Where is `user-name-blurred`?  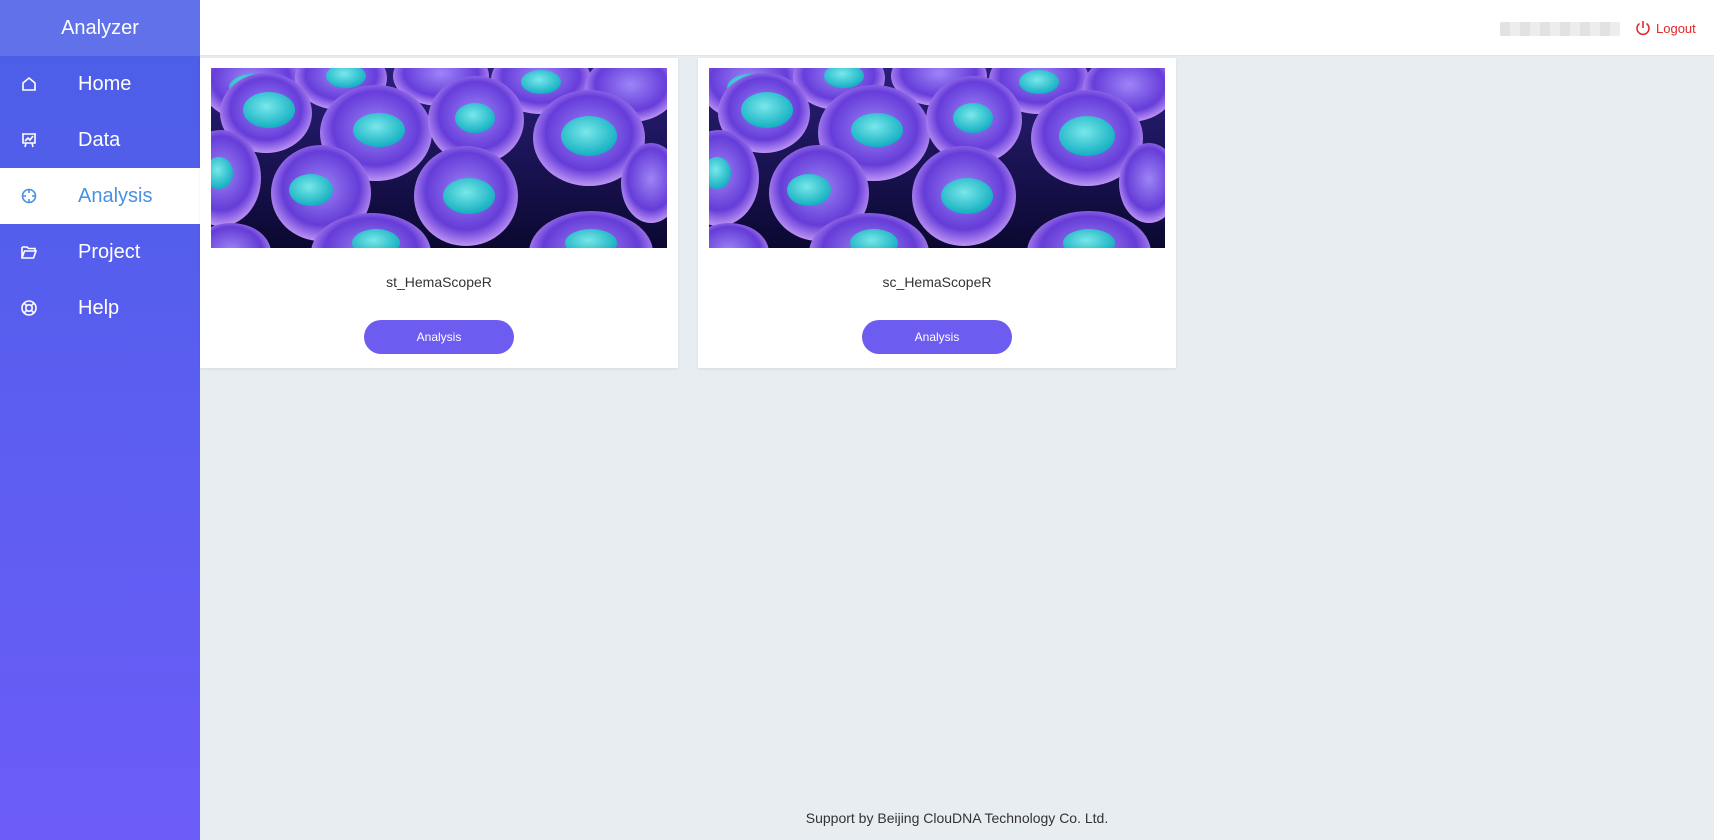
user-name-blurred is located at coordinates (1560, 29).